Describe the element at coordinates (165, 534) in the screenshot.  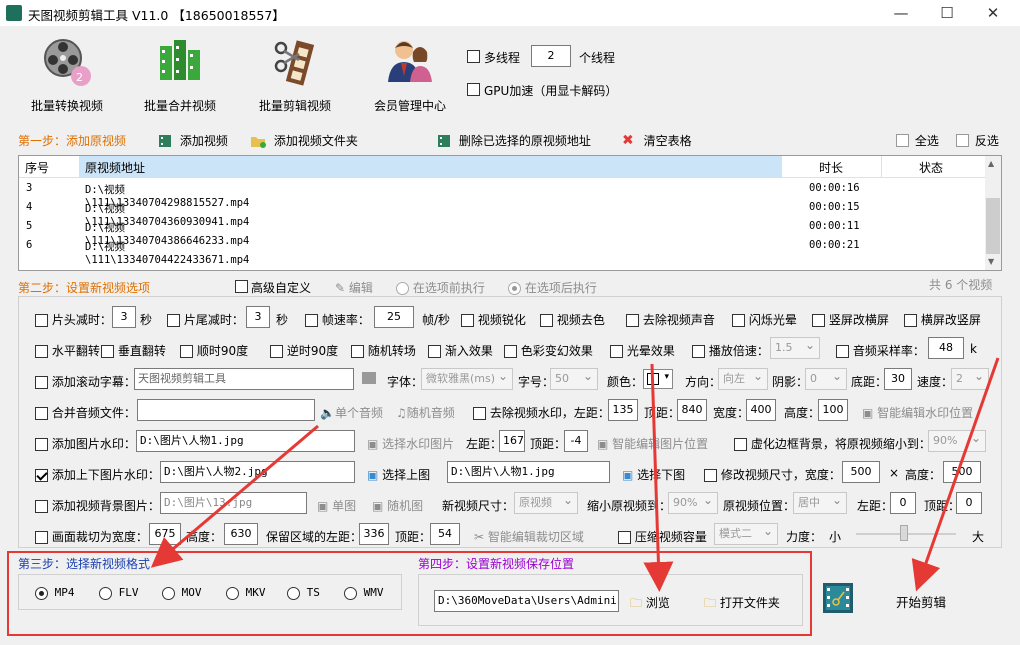
I see `crop-width-input: 675` at that location.